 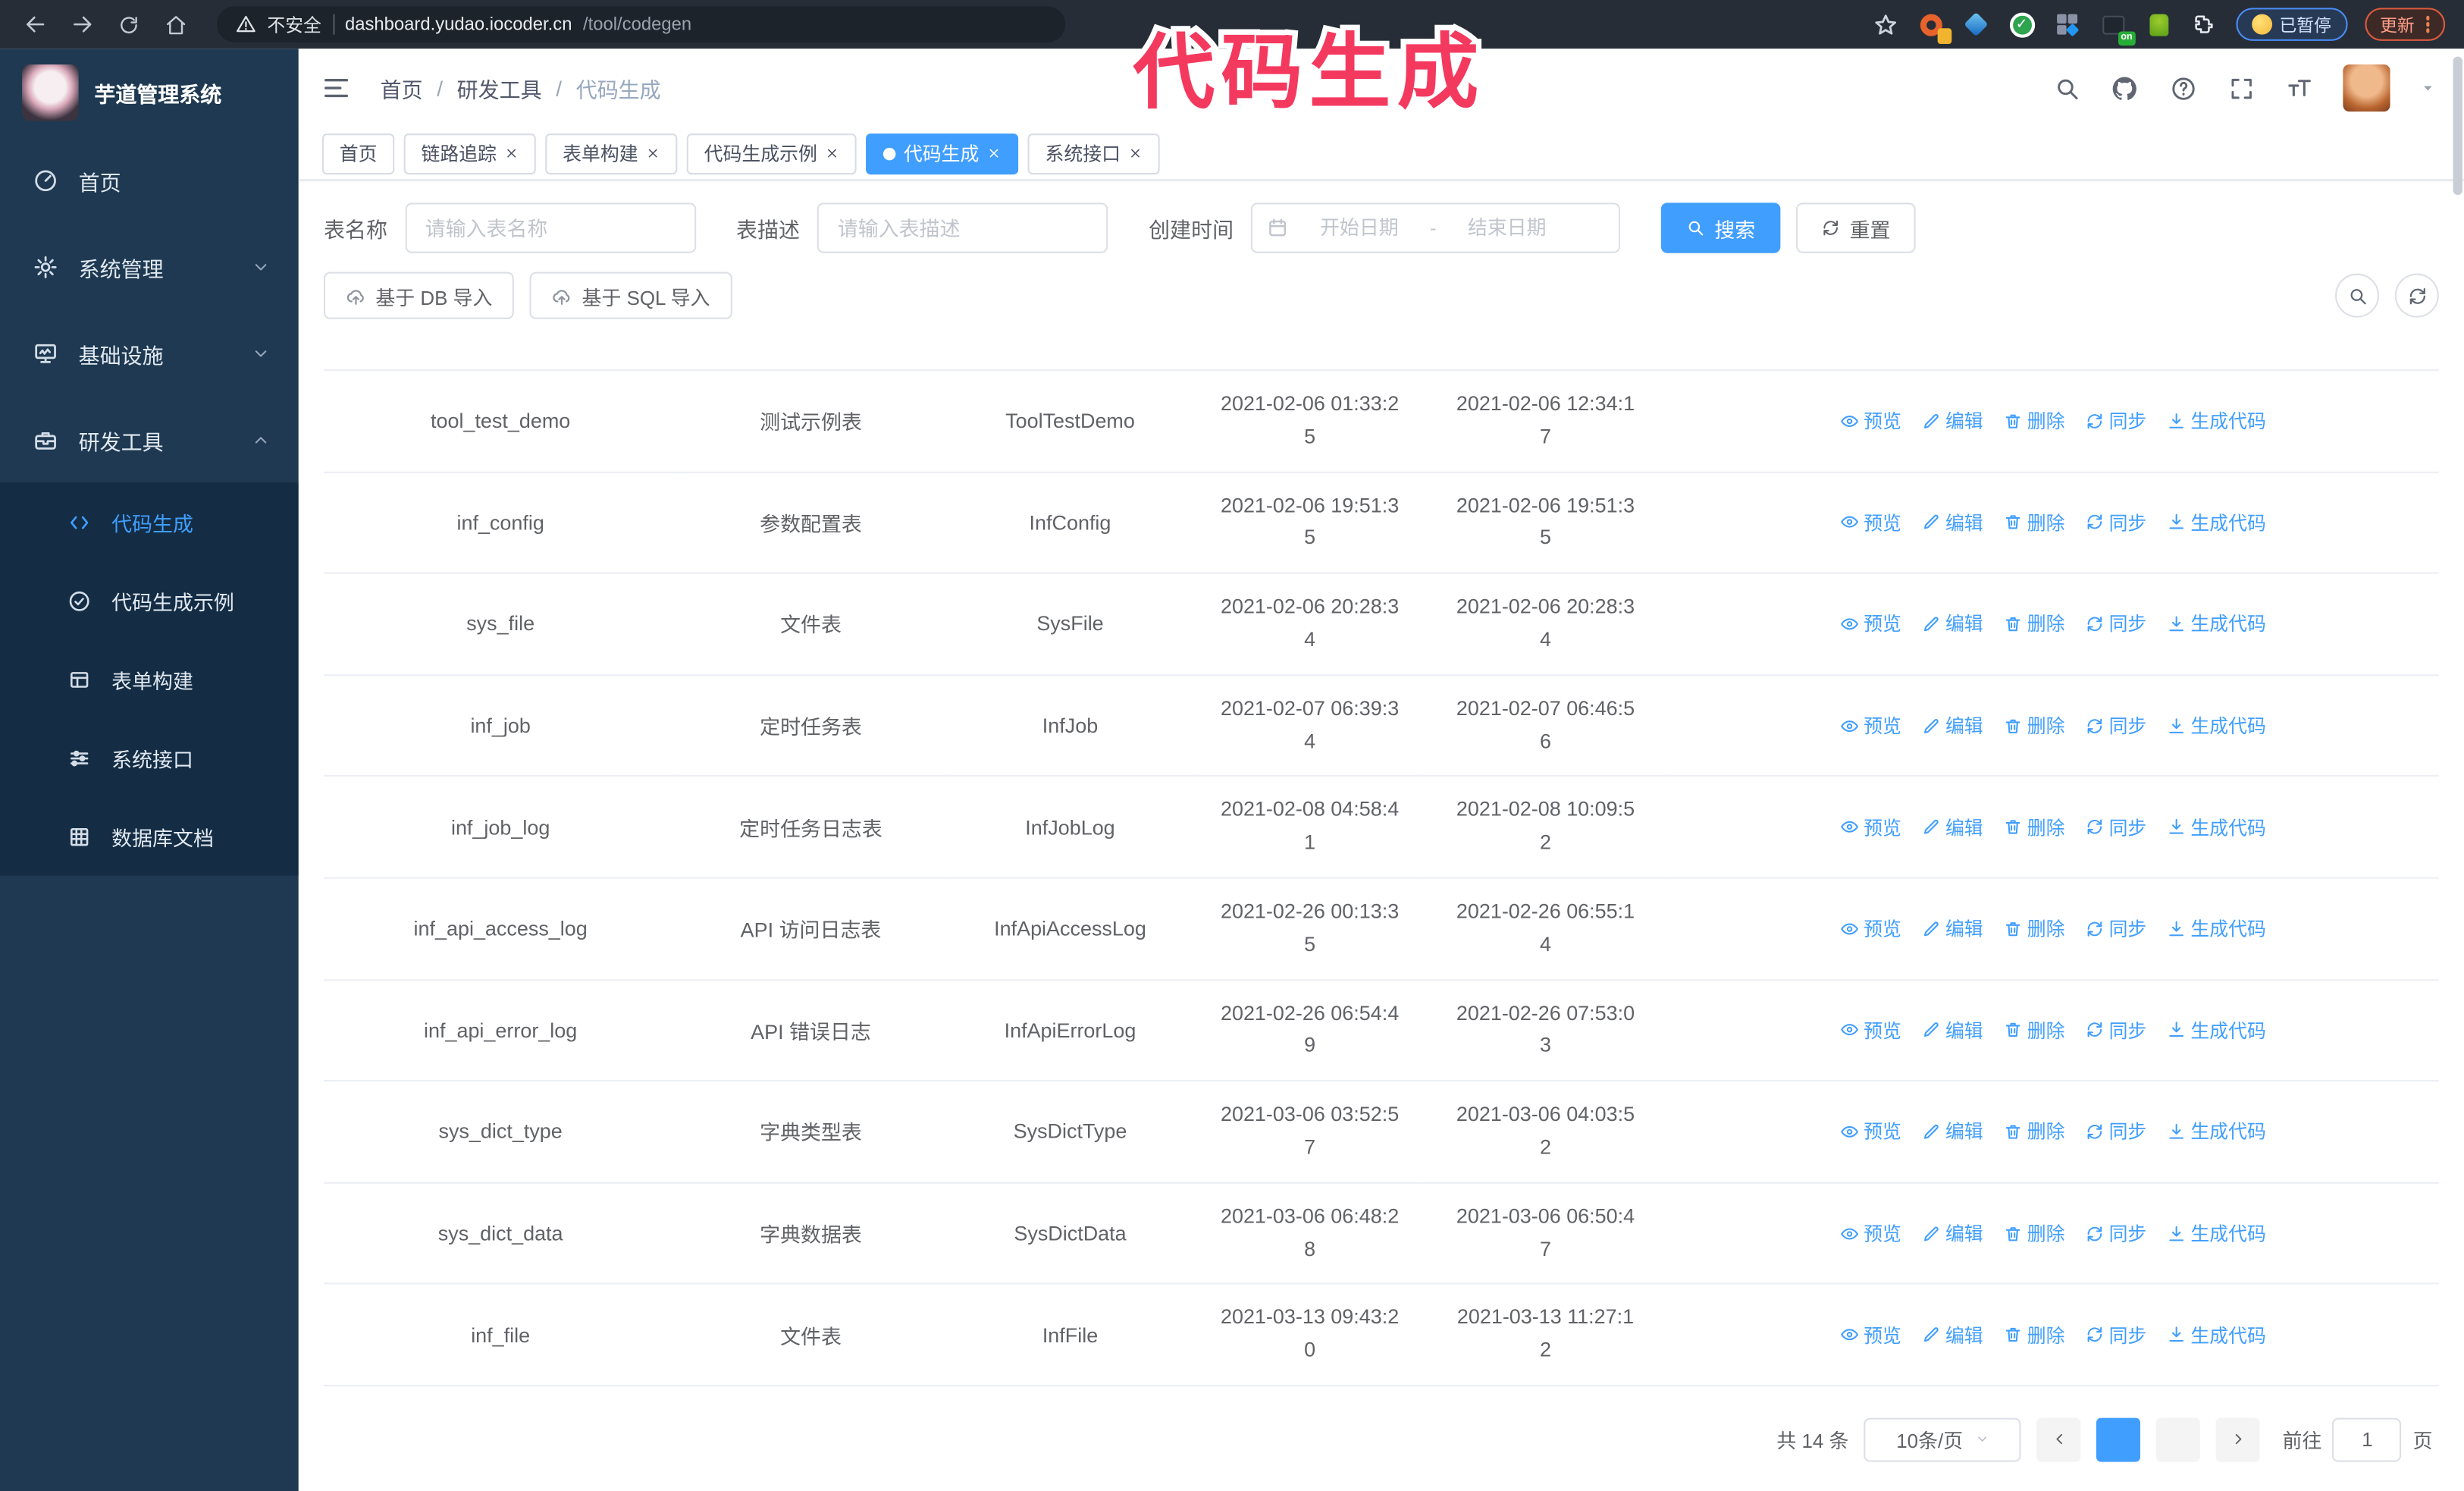 What do you see at coordinates (2299, 88) in the screenshot?
I see `font-size-icon` at bounding box center [2299, 88].